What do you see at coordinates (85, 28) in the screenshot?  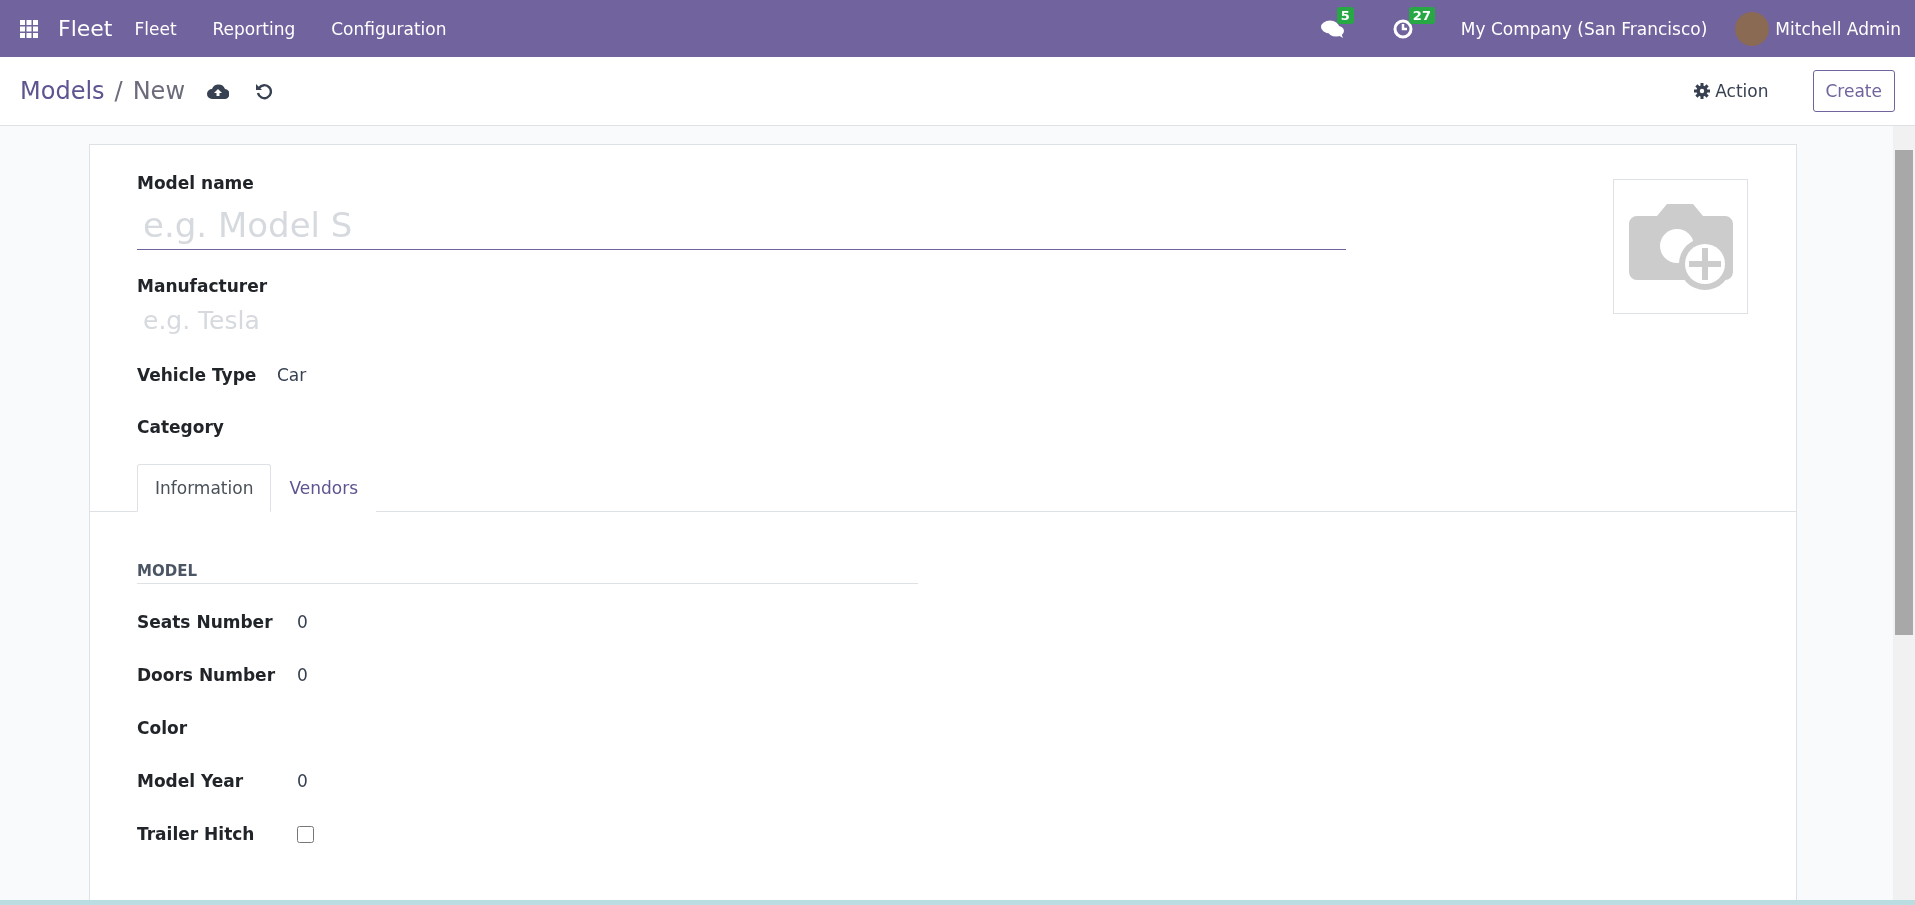 I see `app-name: Fleet` at bounding box center [85, 28].